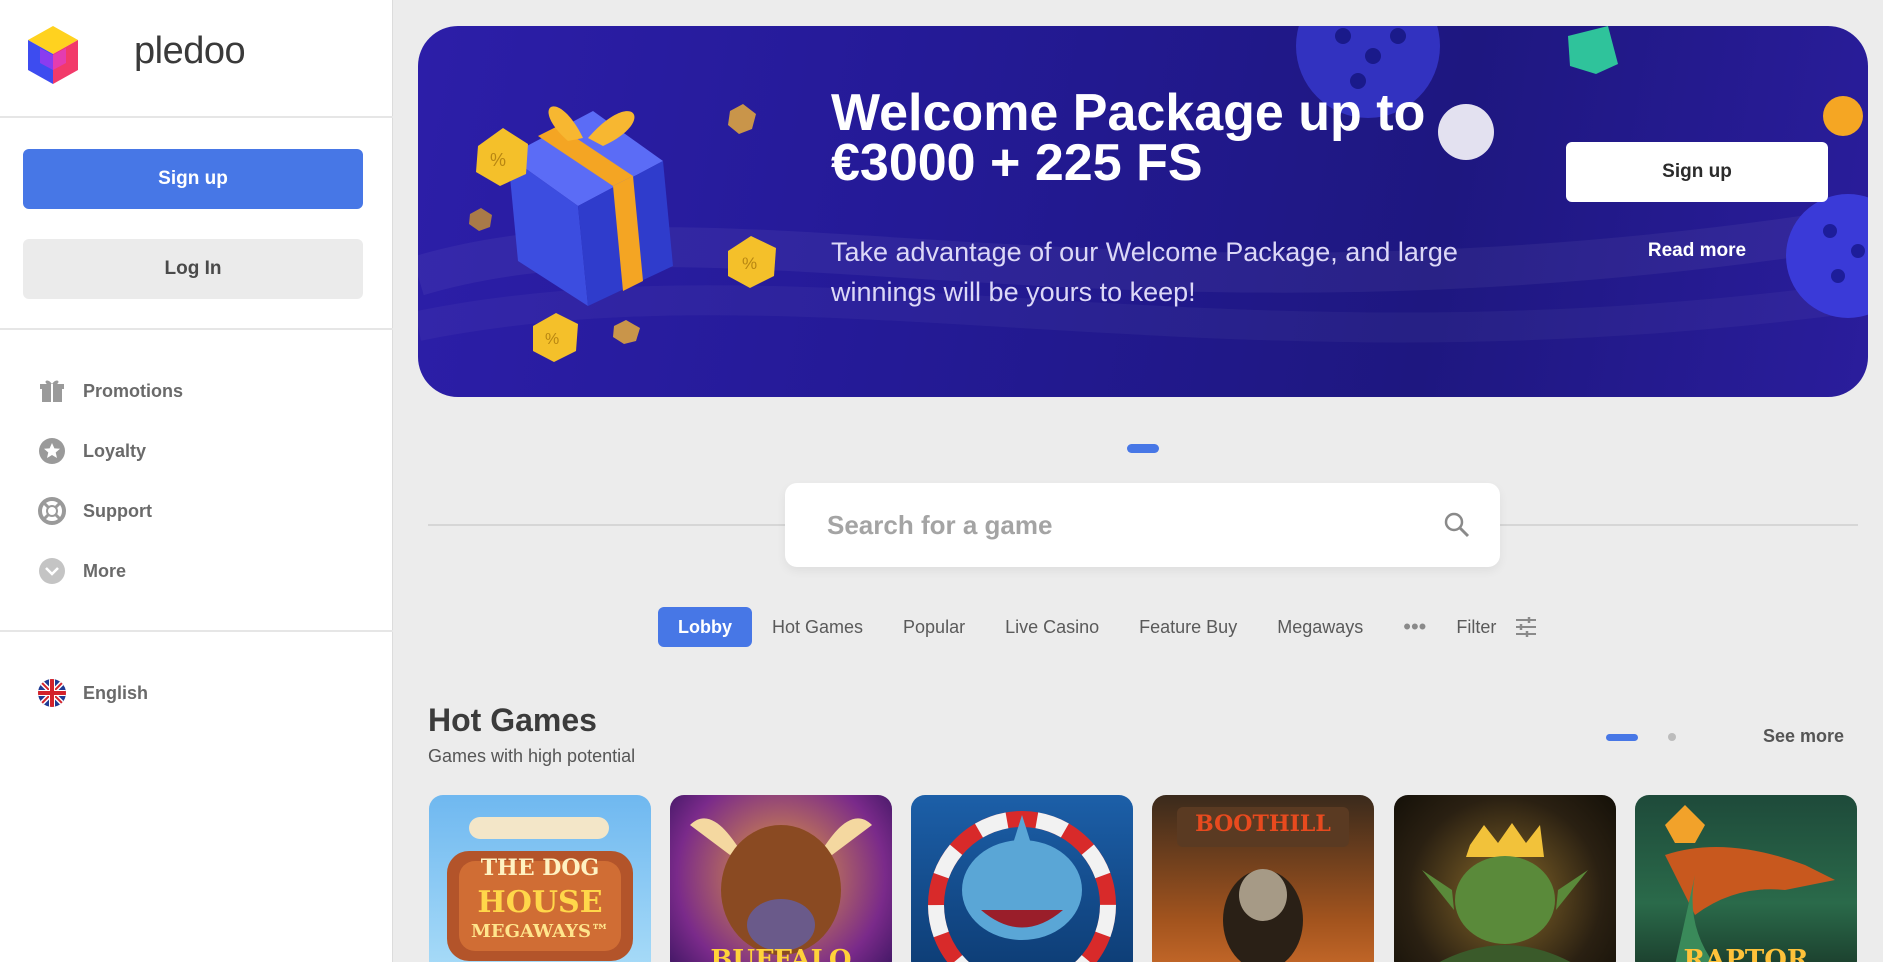 The width and height of the screenshot is (1883, 962). What do you see at coordinates (193, 269) in the screenshot?
I see `sidebar-login-button: Log In` at bounding box center [193, 269].